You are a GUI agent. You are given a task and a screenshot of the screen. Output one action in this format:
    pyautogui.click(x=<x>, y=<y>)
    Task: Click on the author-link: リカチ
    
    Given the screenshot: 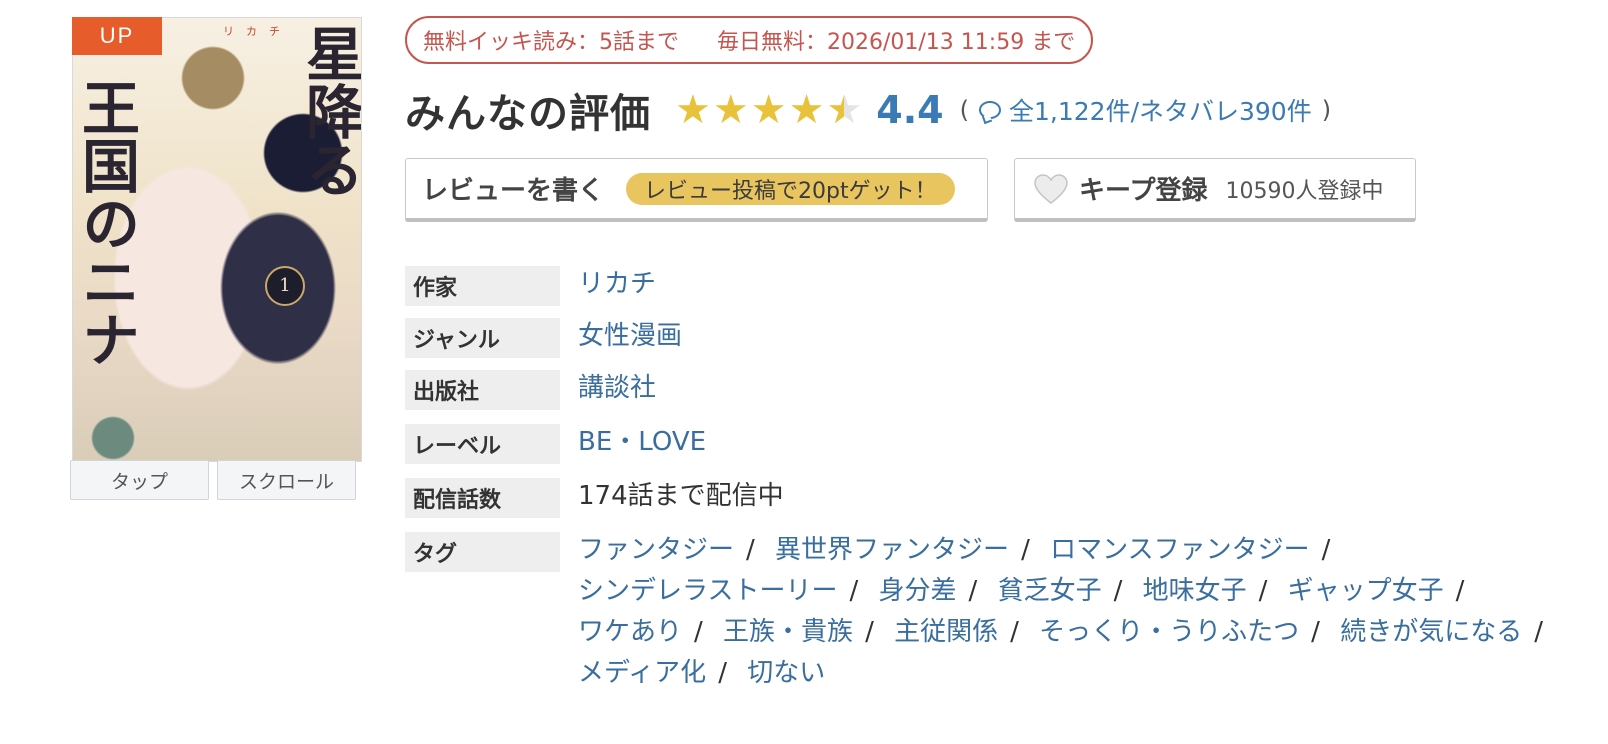 What is the action you would take?
    pyautogui.click(x=617, y=284)
    